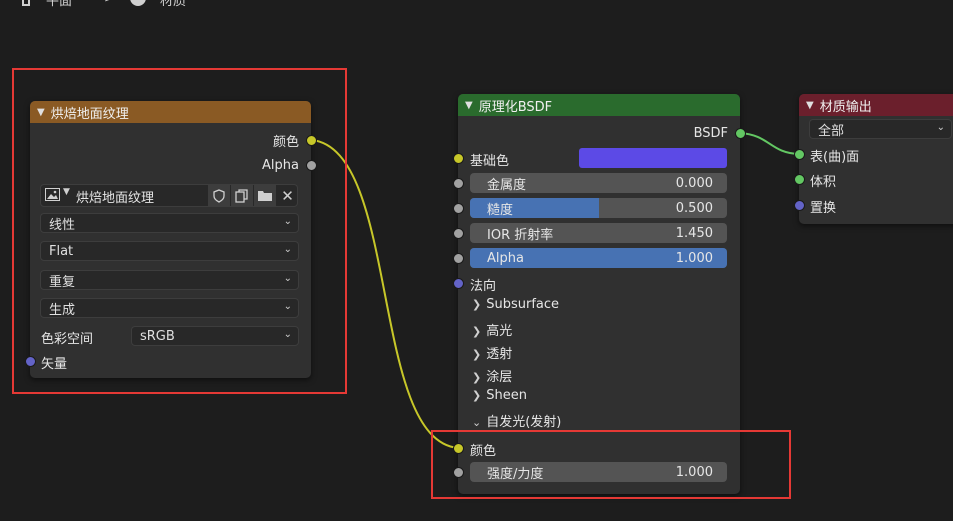  What do you see at coordinates (598, 208) in the screenshot?
I see `roughness-field: 糙度 0.500` at bounding box center [598, 208].